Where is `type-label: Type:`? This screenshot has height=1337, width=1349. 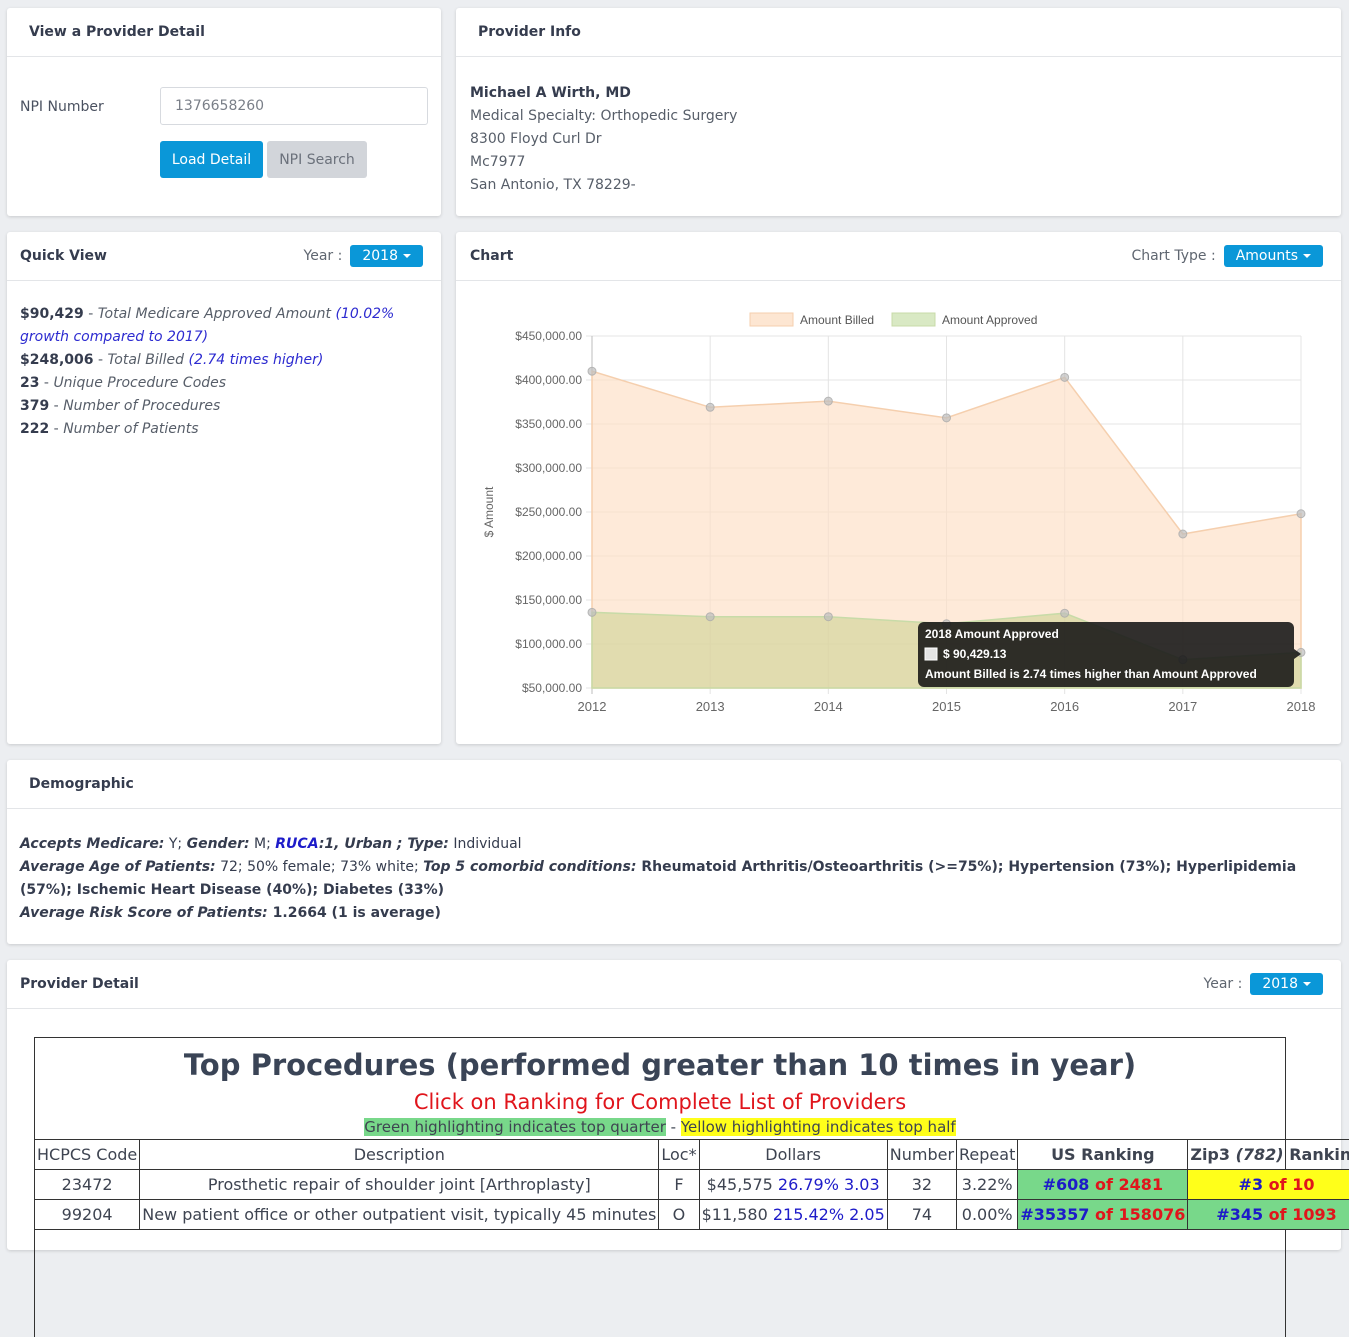 type-label: Type: is located at coordinates (427, 844).